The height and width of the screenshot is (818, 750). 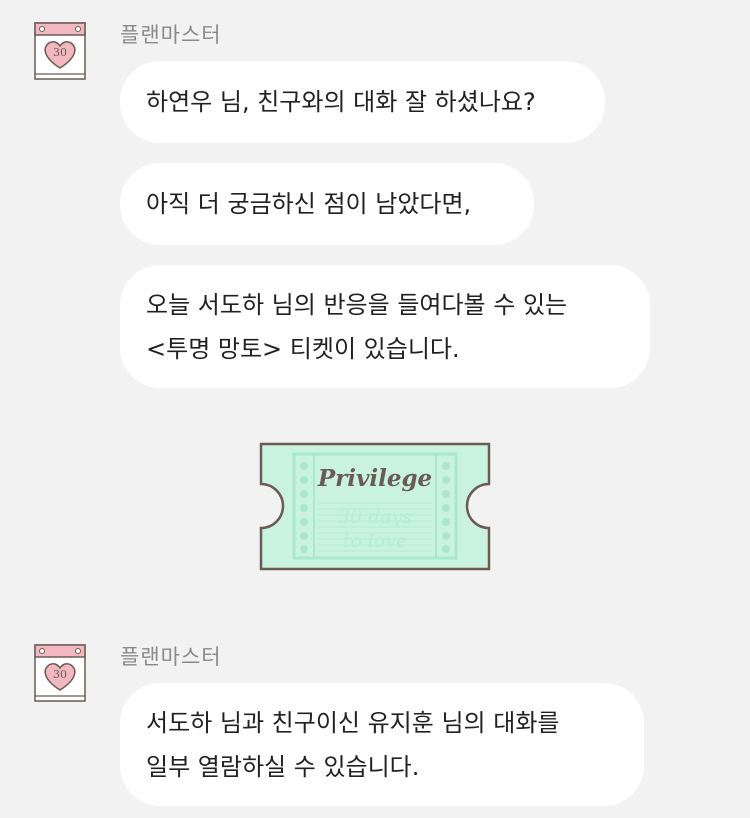 I want to click on message-text: 서도하 님과 친구이신 유지훈 님의 대화를, so click(x=353, y=722).